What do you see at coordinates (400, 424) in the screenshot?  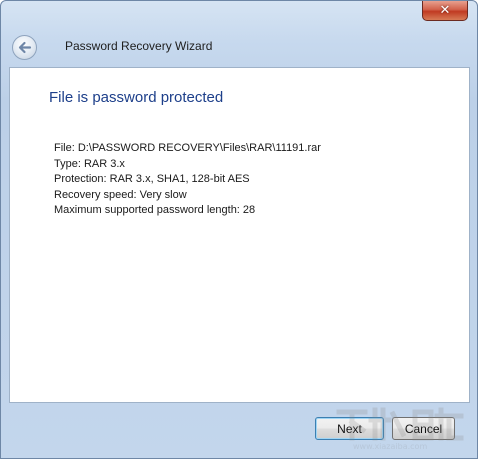 I see `watermark-logo-icon` at bounding box center [400, 424].